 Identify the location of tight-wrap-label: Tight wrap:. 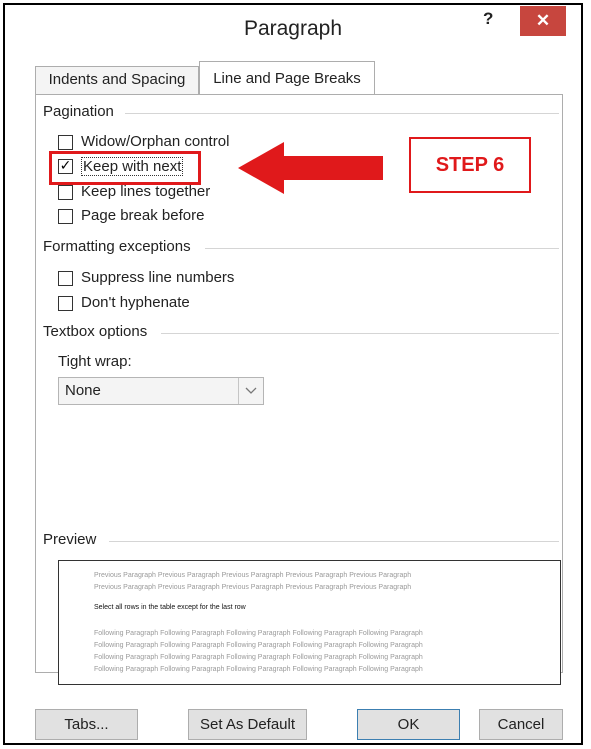
(95, 361).